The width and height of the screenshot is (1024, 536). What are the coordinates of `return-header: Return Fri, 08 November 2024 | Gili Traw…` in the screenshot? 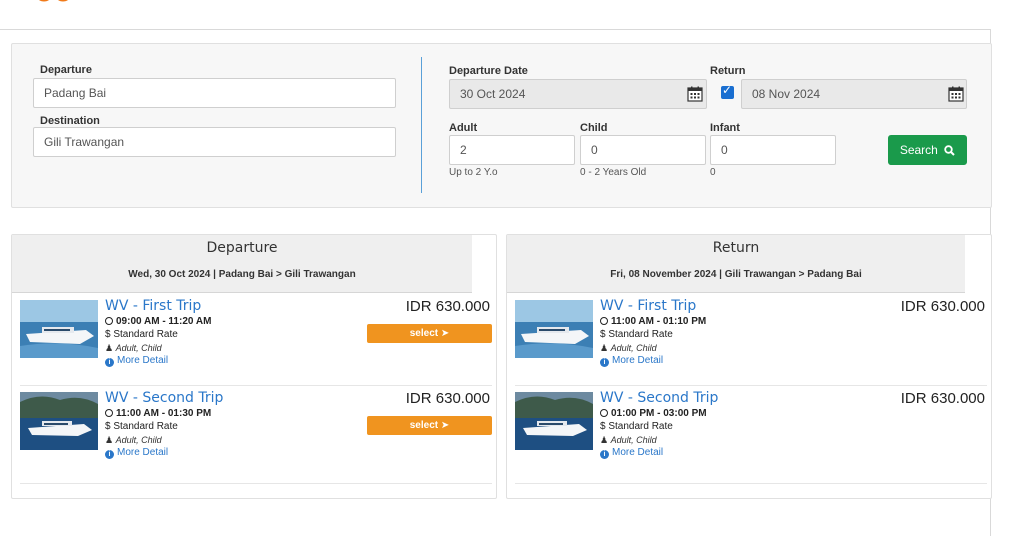 It's located at (736, 264).